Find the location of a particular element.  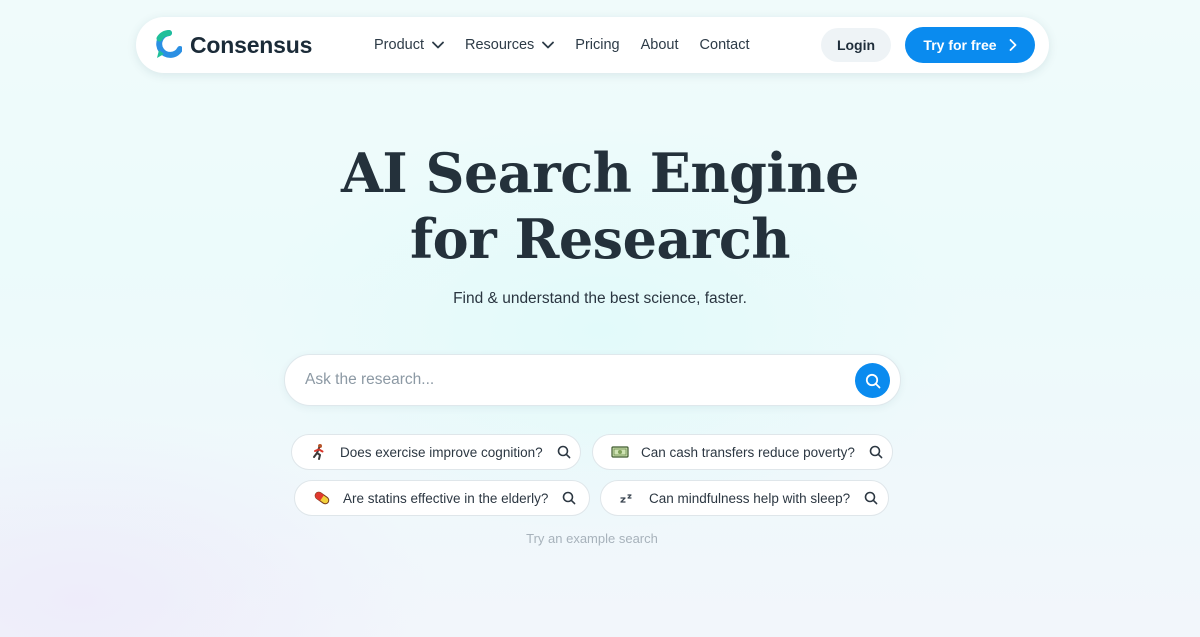

nav-link-label: About is located at coordinates (659, 45).